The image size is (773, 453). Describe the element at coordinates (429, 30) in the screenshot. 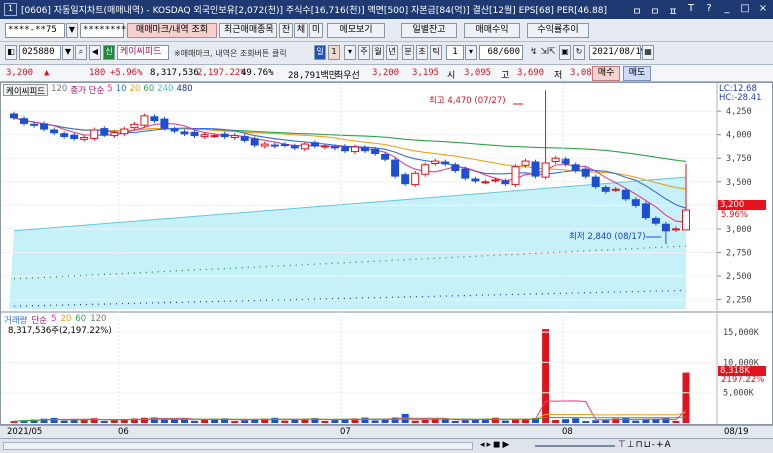

I see `daily-balance-button: 일별잔고` at that location.